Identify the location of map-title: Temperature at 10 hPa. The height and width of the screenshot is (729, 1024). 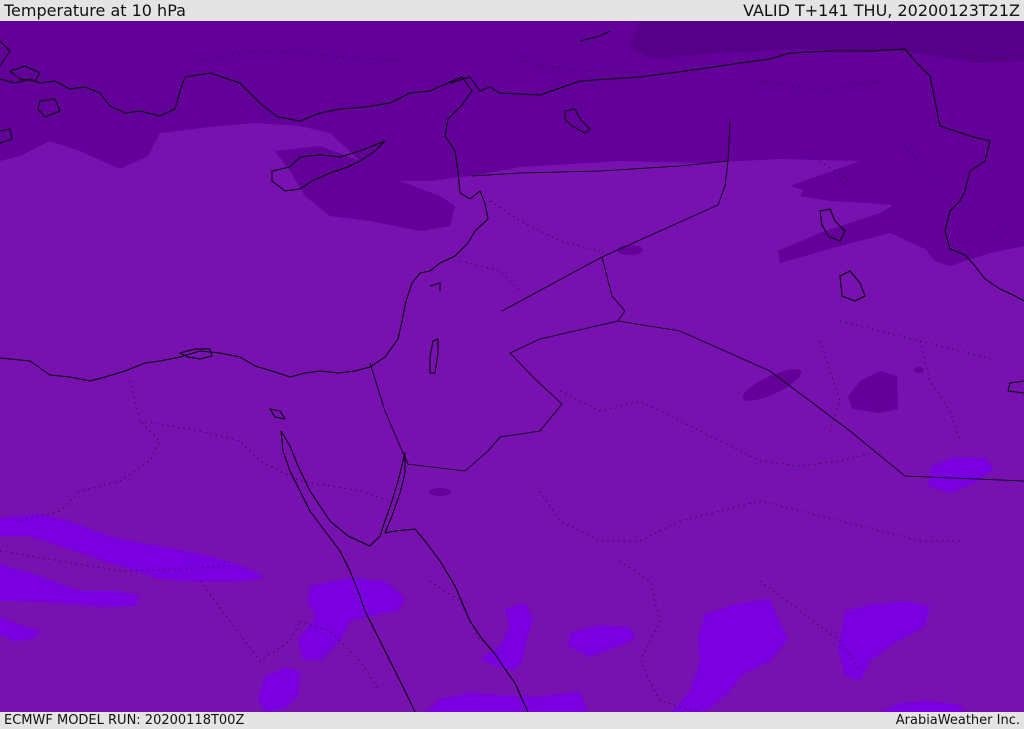
(95, 10).